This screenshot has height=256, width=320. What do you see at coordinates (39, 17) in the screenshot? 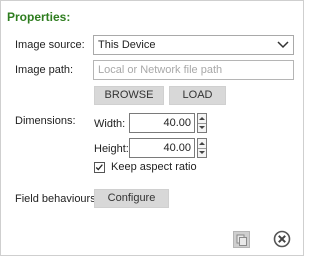
I see `panel-title: Properties:` at bounding box center [39, 17].